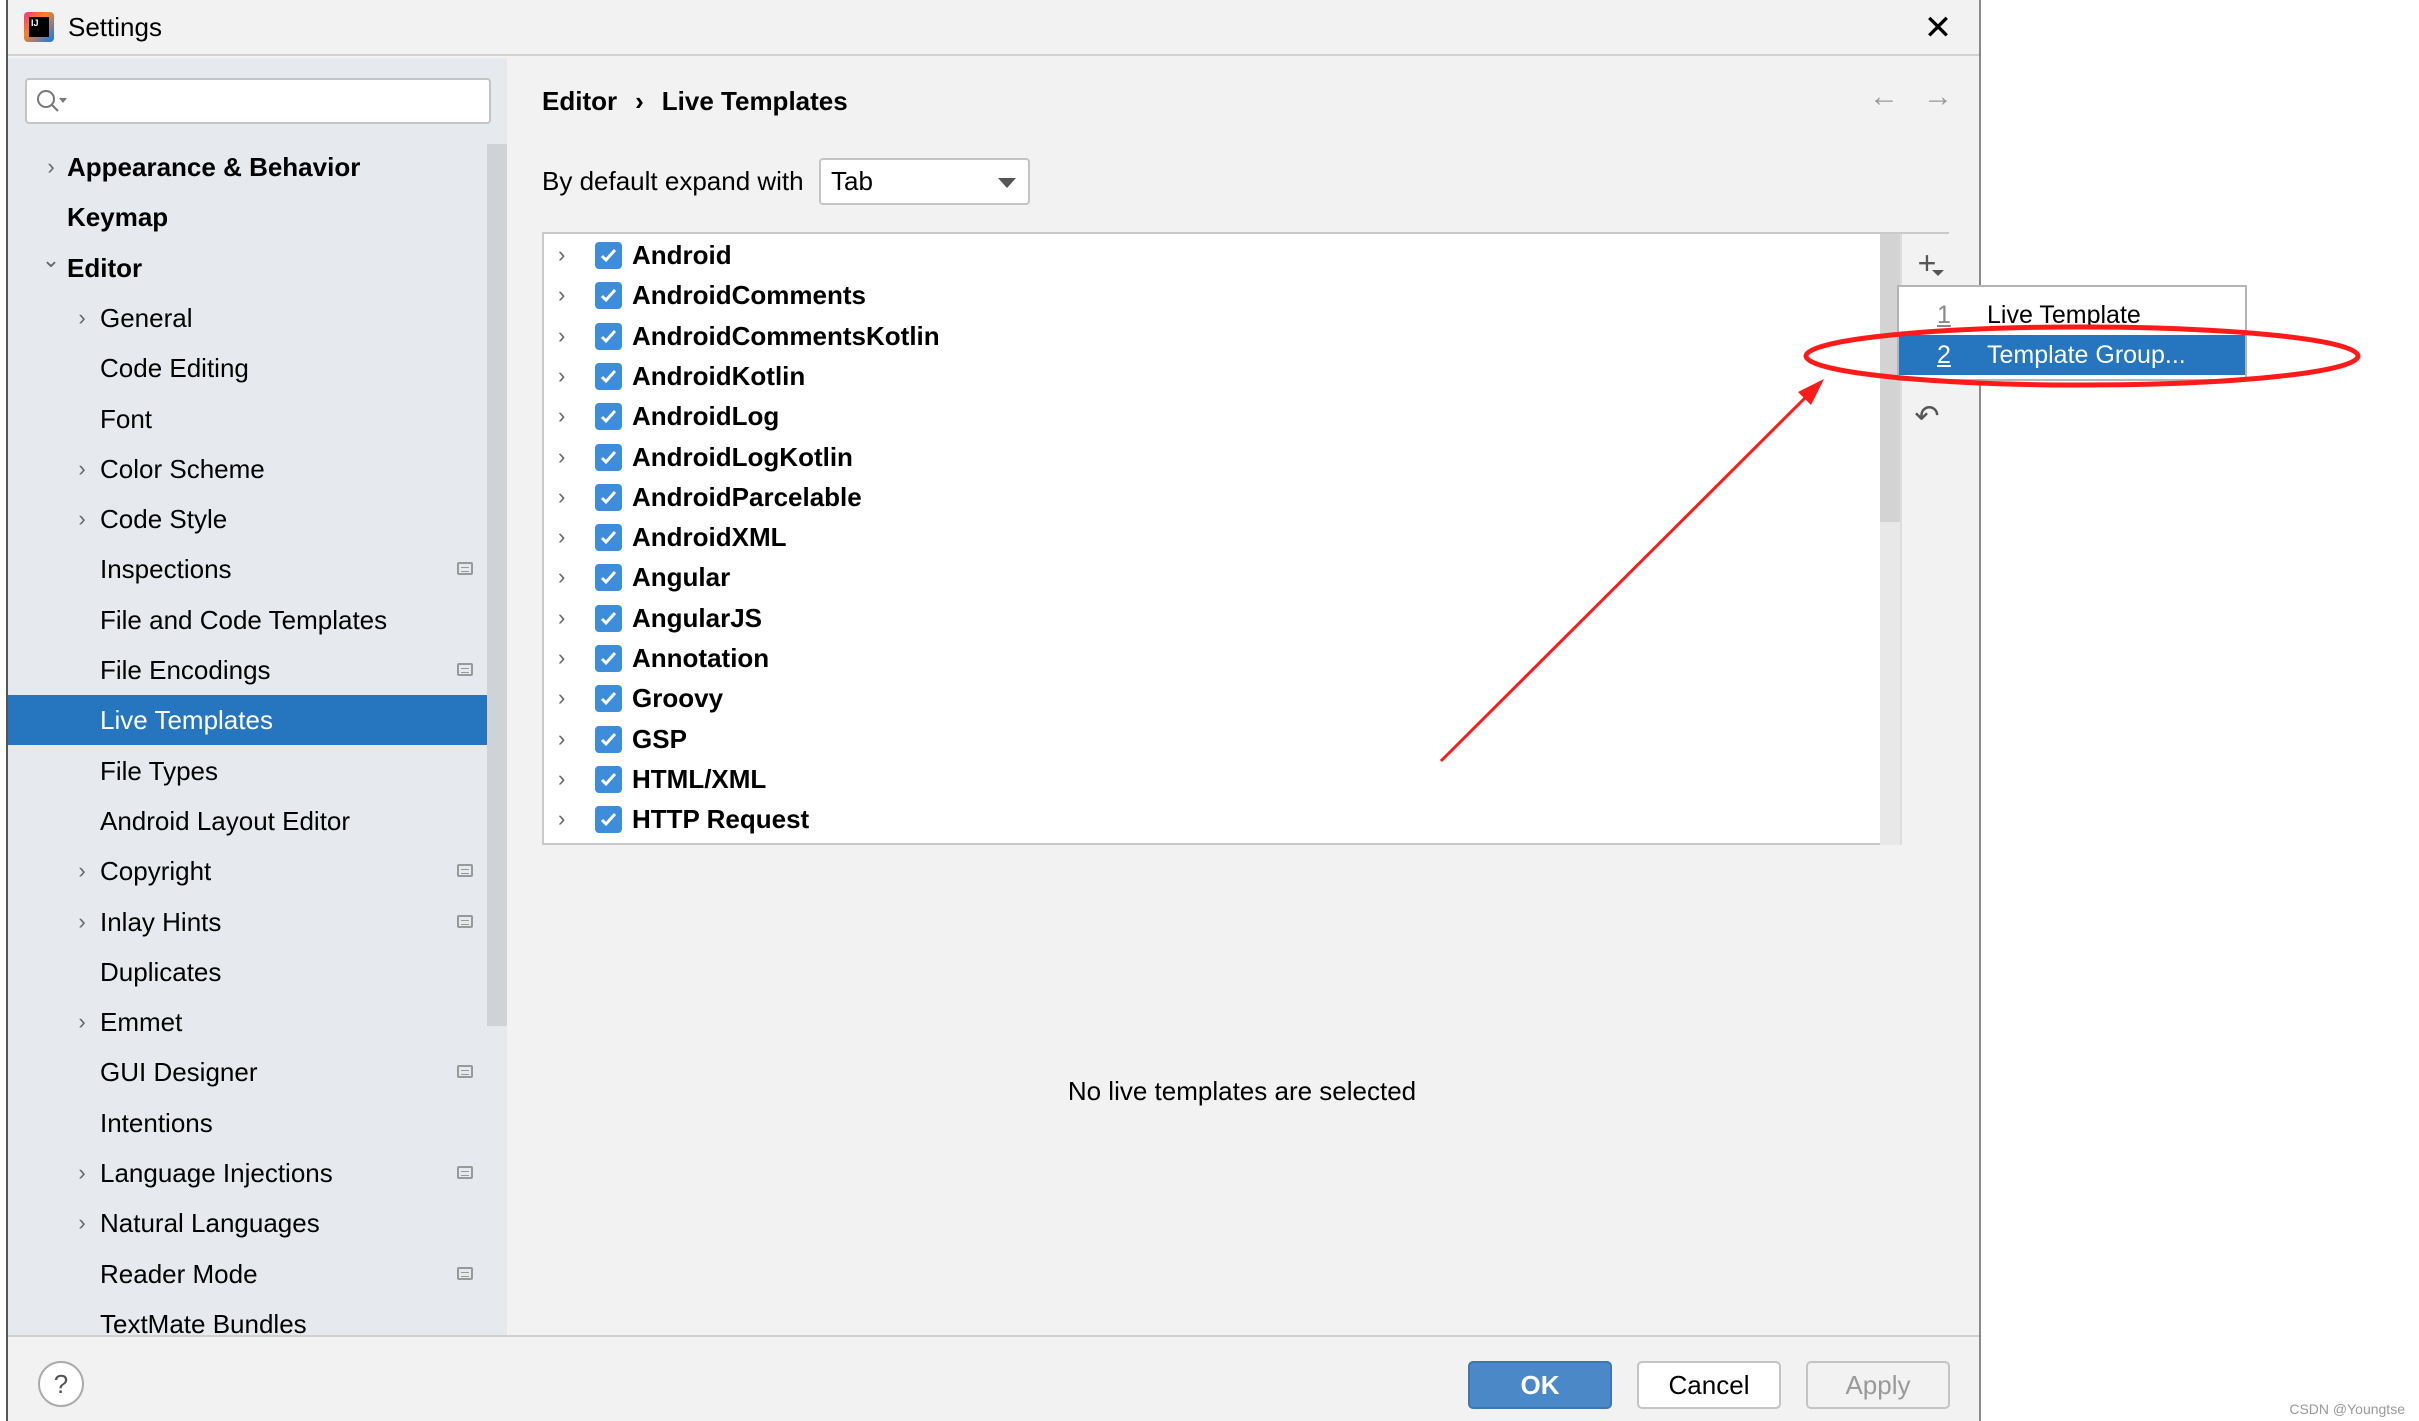 The height and width of the screenshot is (1421, 2419). Describe the element at coordinates (1540, 1385) in the screenshot. I see `ok-button: OK` at that location.